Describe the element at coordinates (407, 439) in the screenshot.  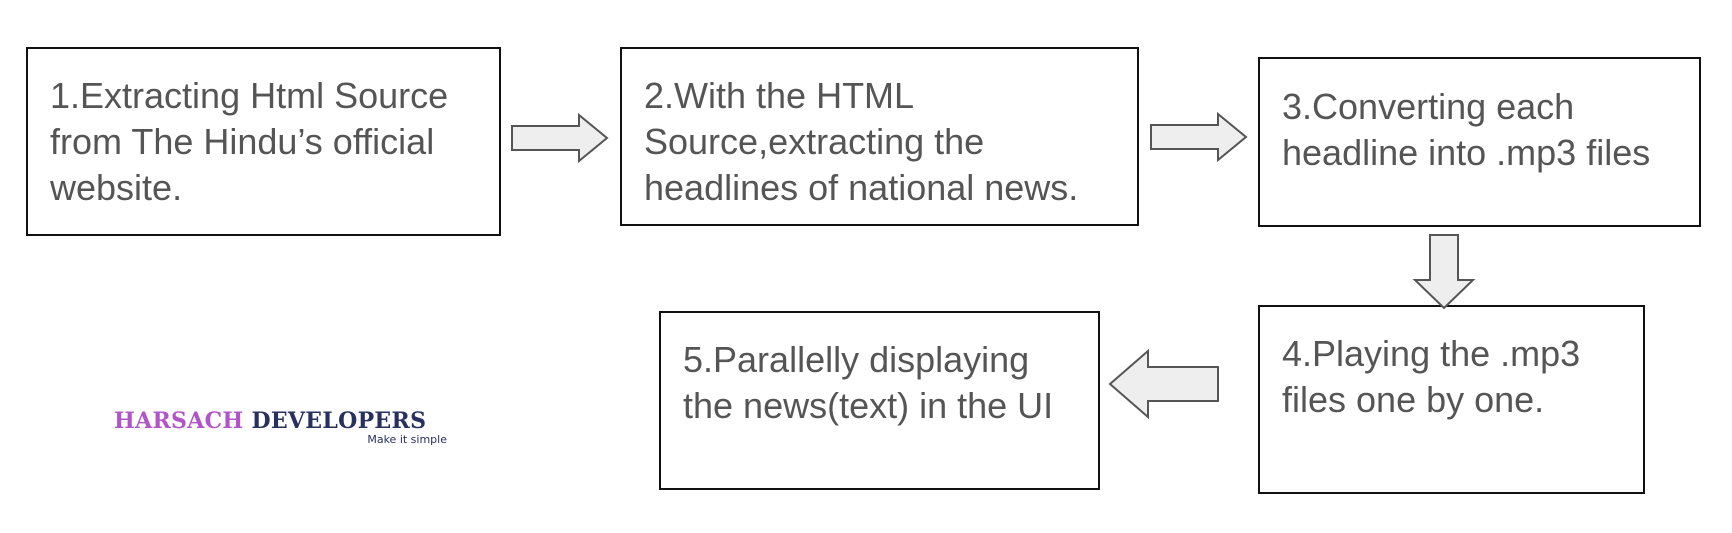
I see `logo-tagline: Make it simple` at that location.